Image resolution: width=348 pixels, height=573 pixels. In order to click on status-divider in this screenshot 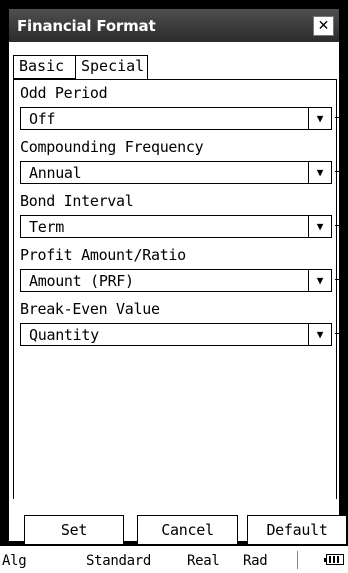, I will do `click(297, 560)`.